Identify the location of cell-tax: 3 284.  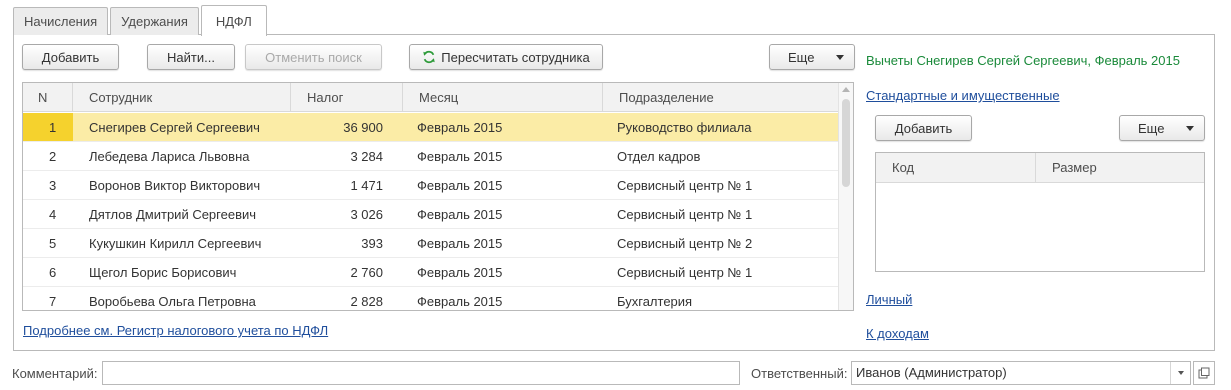
(366, 156).